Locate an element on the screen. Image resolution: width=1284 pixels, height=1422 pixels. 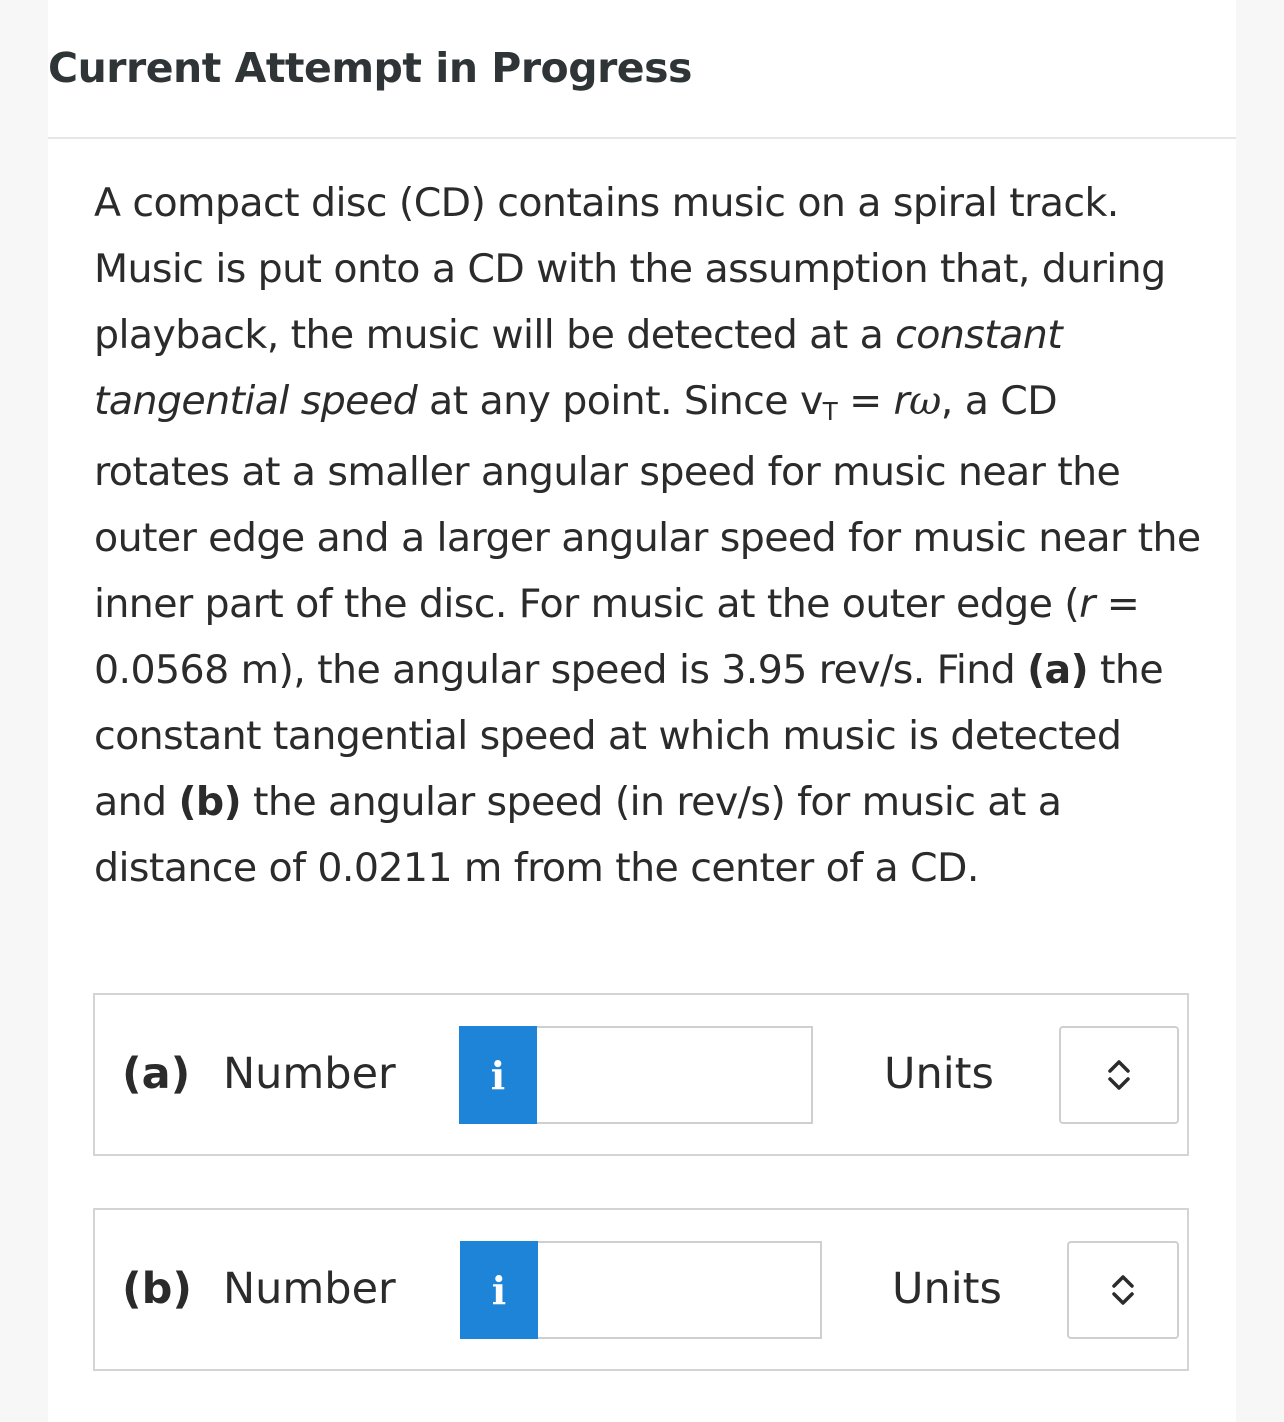
velocity-symbol: v is located at coordinates (811, 401).